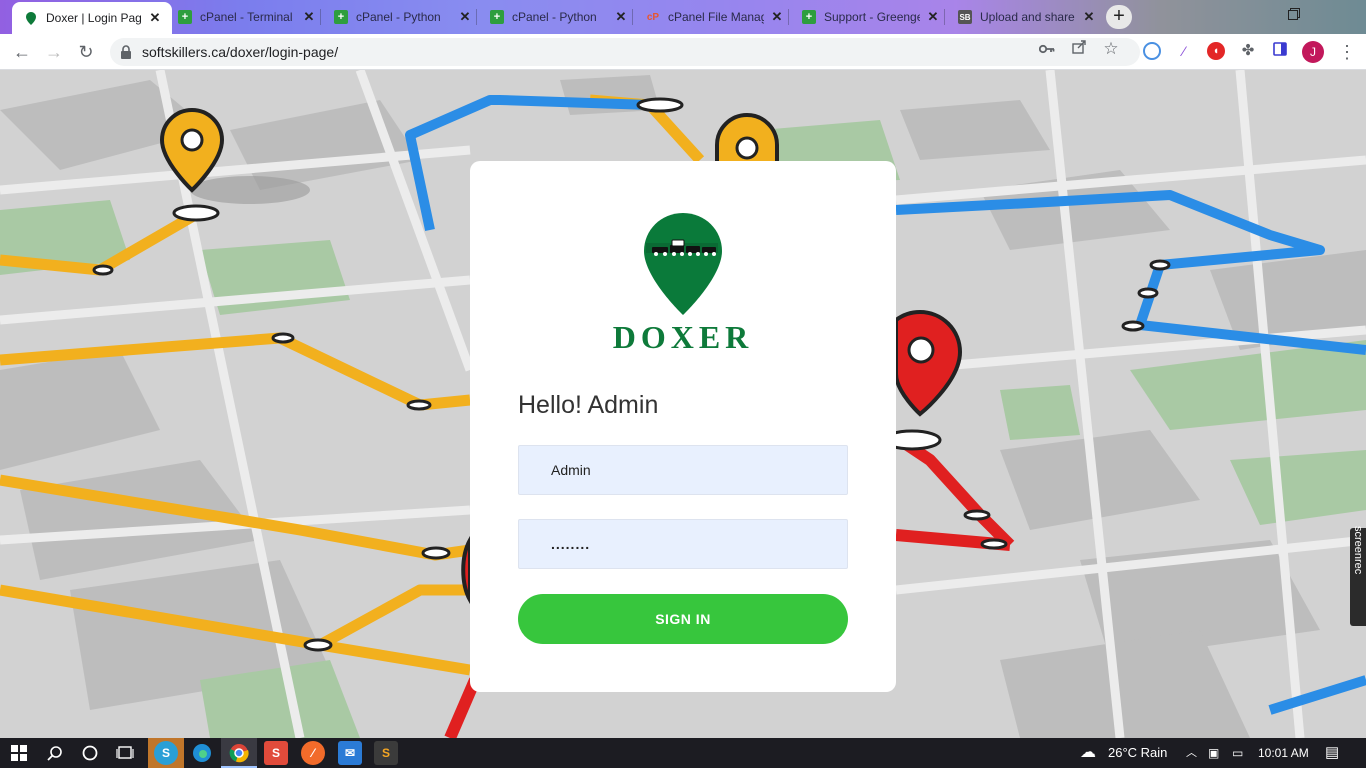  Describe the element at coordinates (125, 753) in the screenshot. I see `task-view-icon` at that location.